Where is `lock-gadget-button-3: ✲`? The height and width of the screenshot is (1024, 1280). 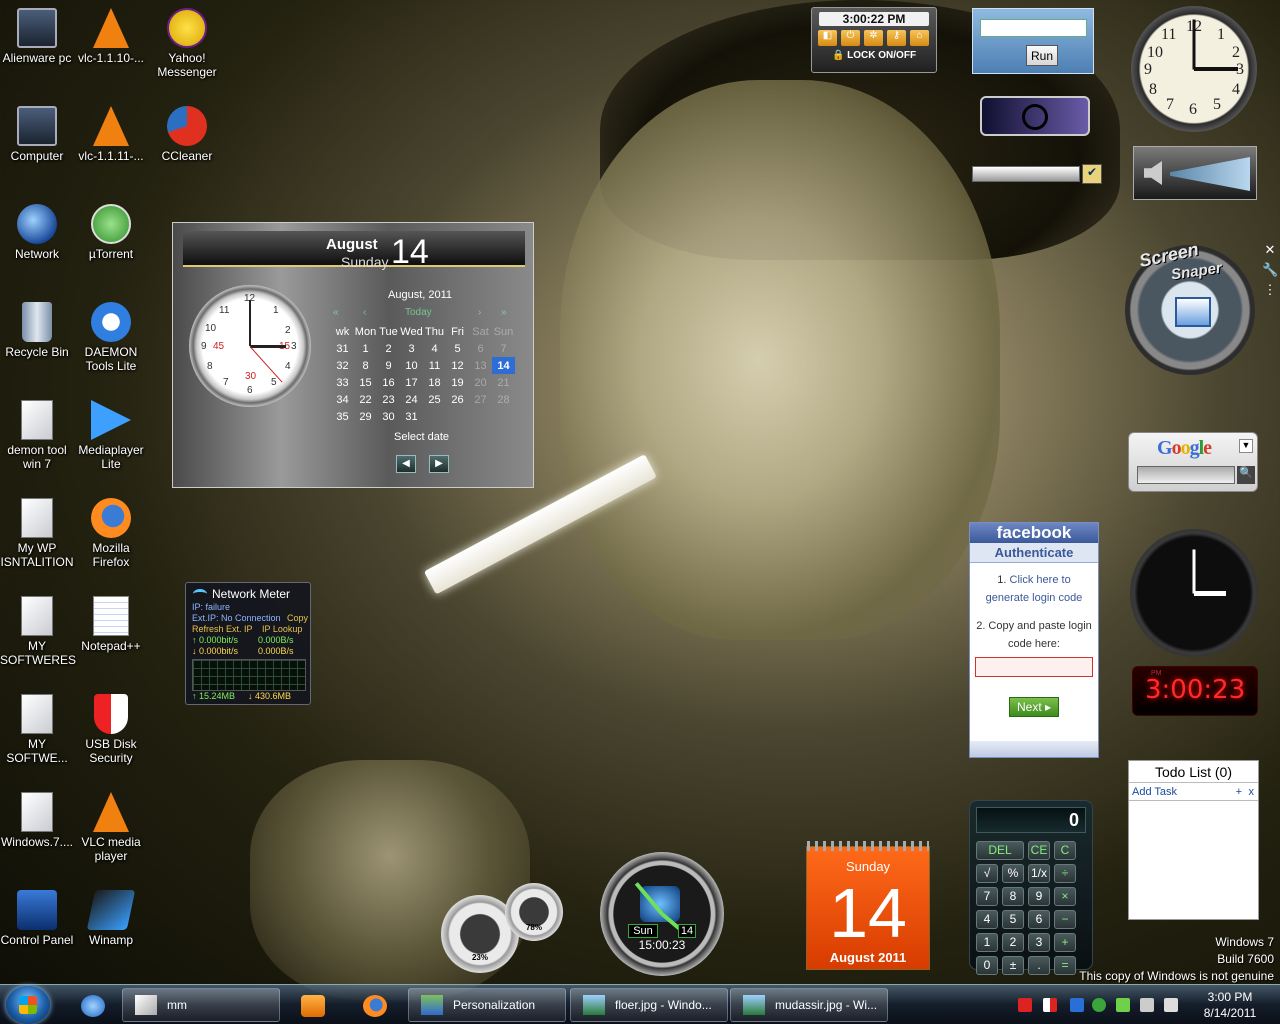 lock-gadget-button-3: ✲ is located at coordinates (873, 38).